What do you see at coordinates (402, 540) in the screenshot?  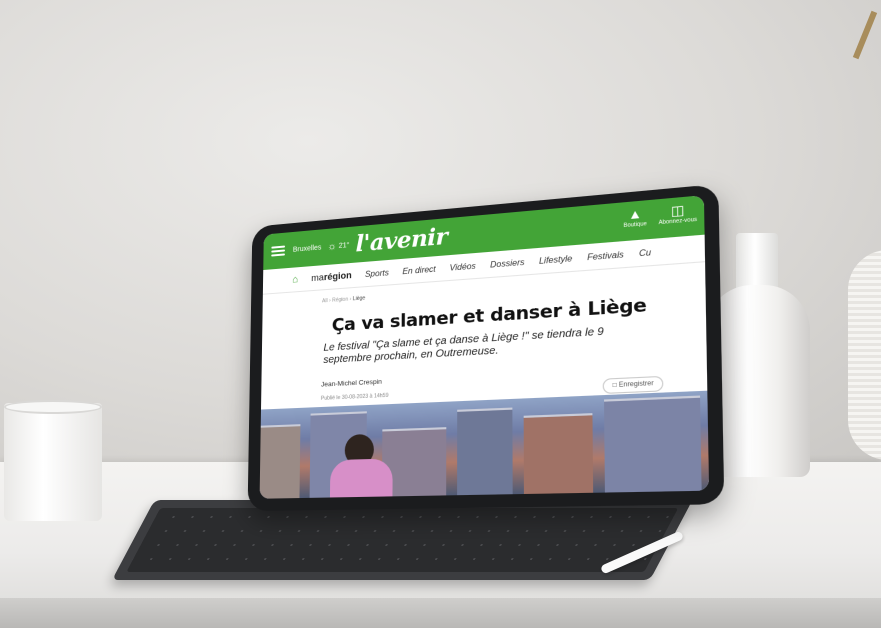 I see `keyboard-keys` at bounding box center [402, 540].